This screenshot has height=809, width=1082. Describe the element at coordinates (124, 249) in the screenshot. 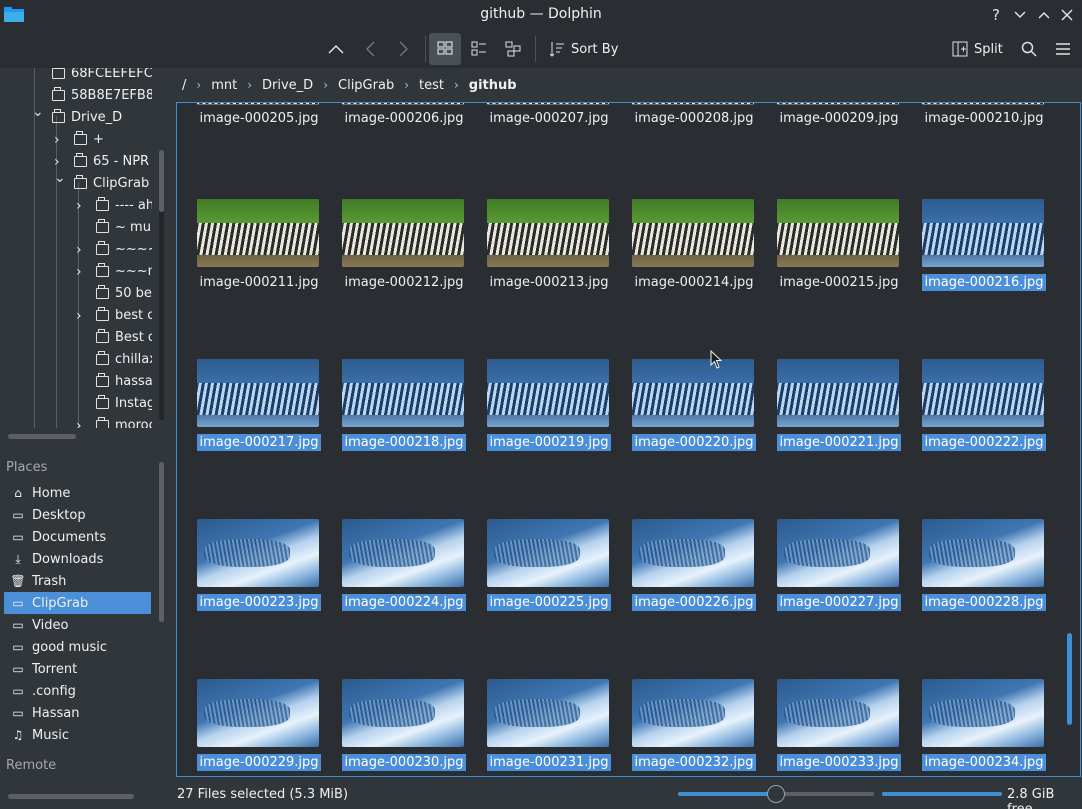

I see `tree-item-item: ~~~~~` at that location.